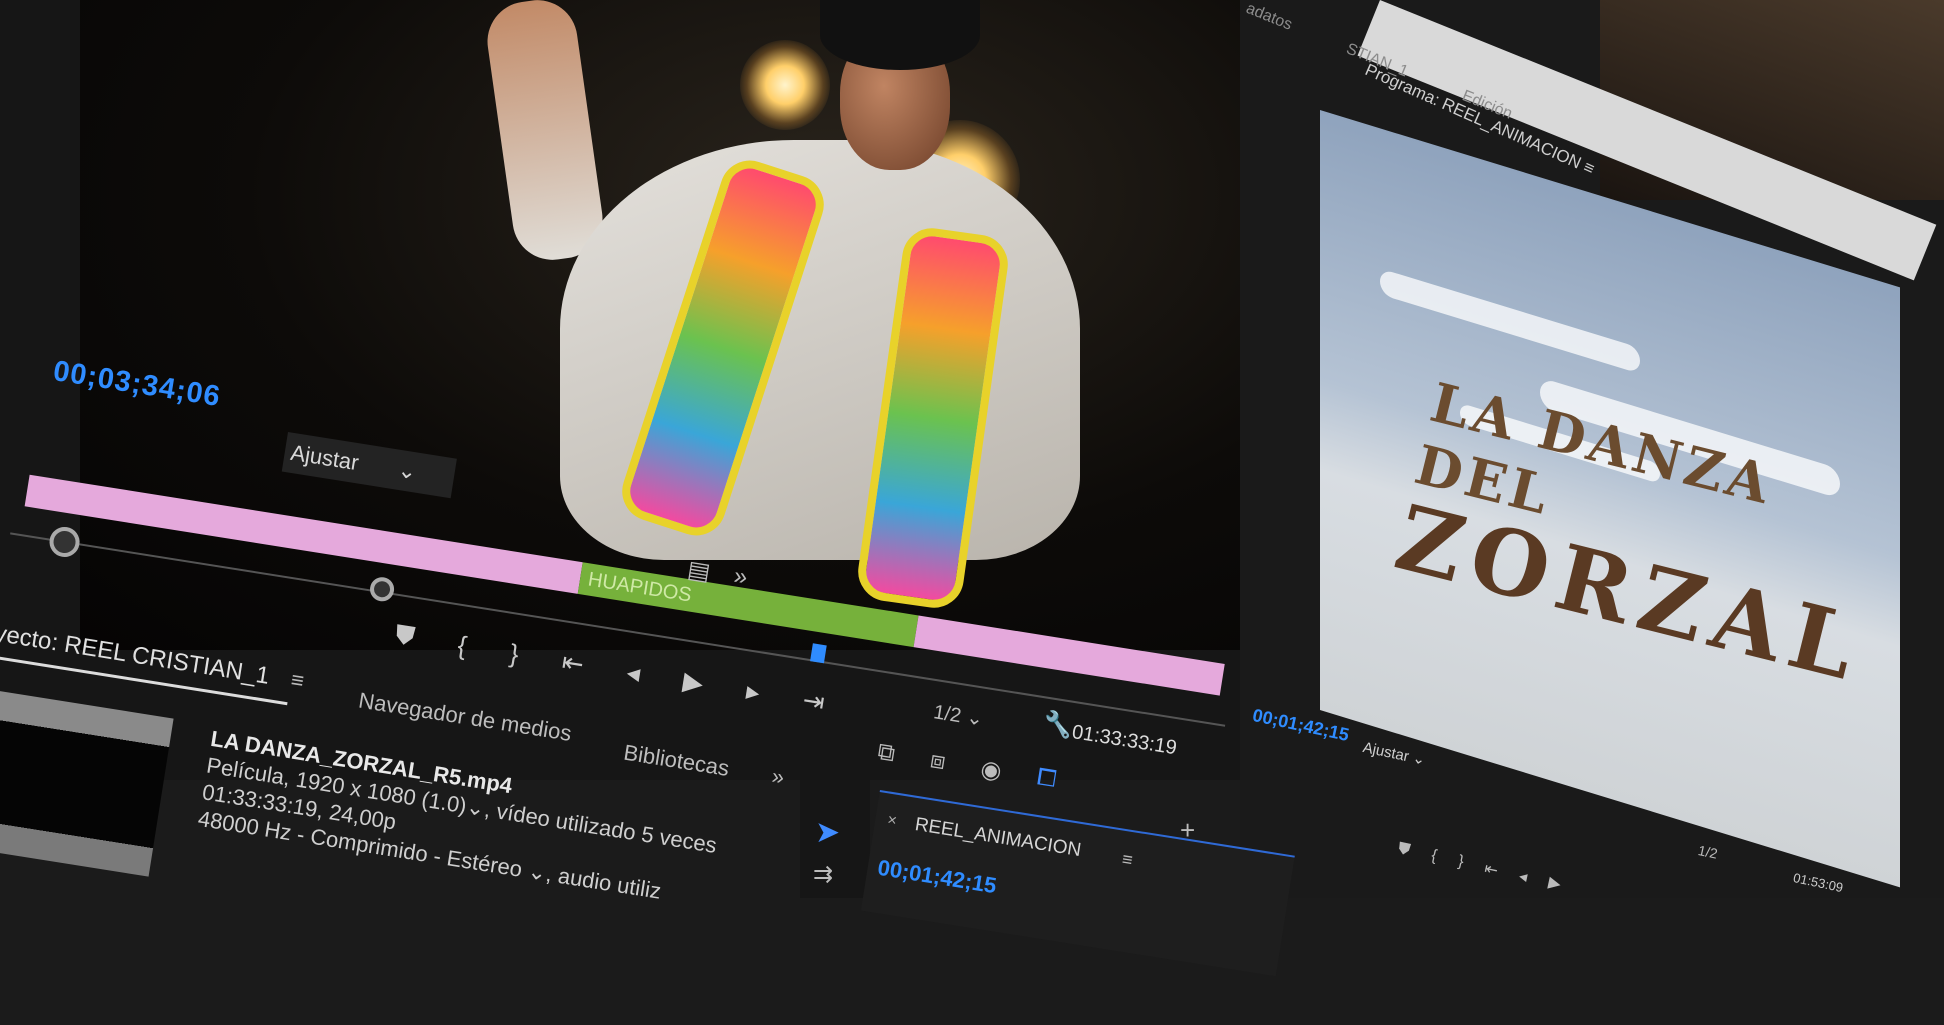 The width and height of the screenshot is (1944, 1025). Describe the element at coordinates (64, 542) in the screenshot. I see `zoom-handle-left` at that location.